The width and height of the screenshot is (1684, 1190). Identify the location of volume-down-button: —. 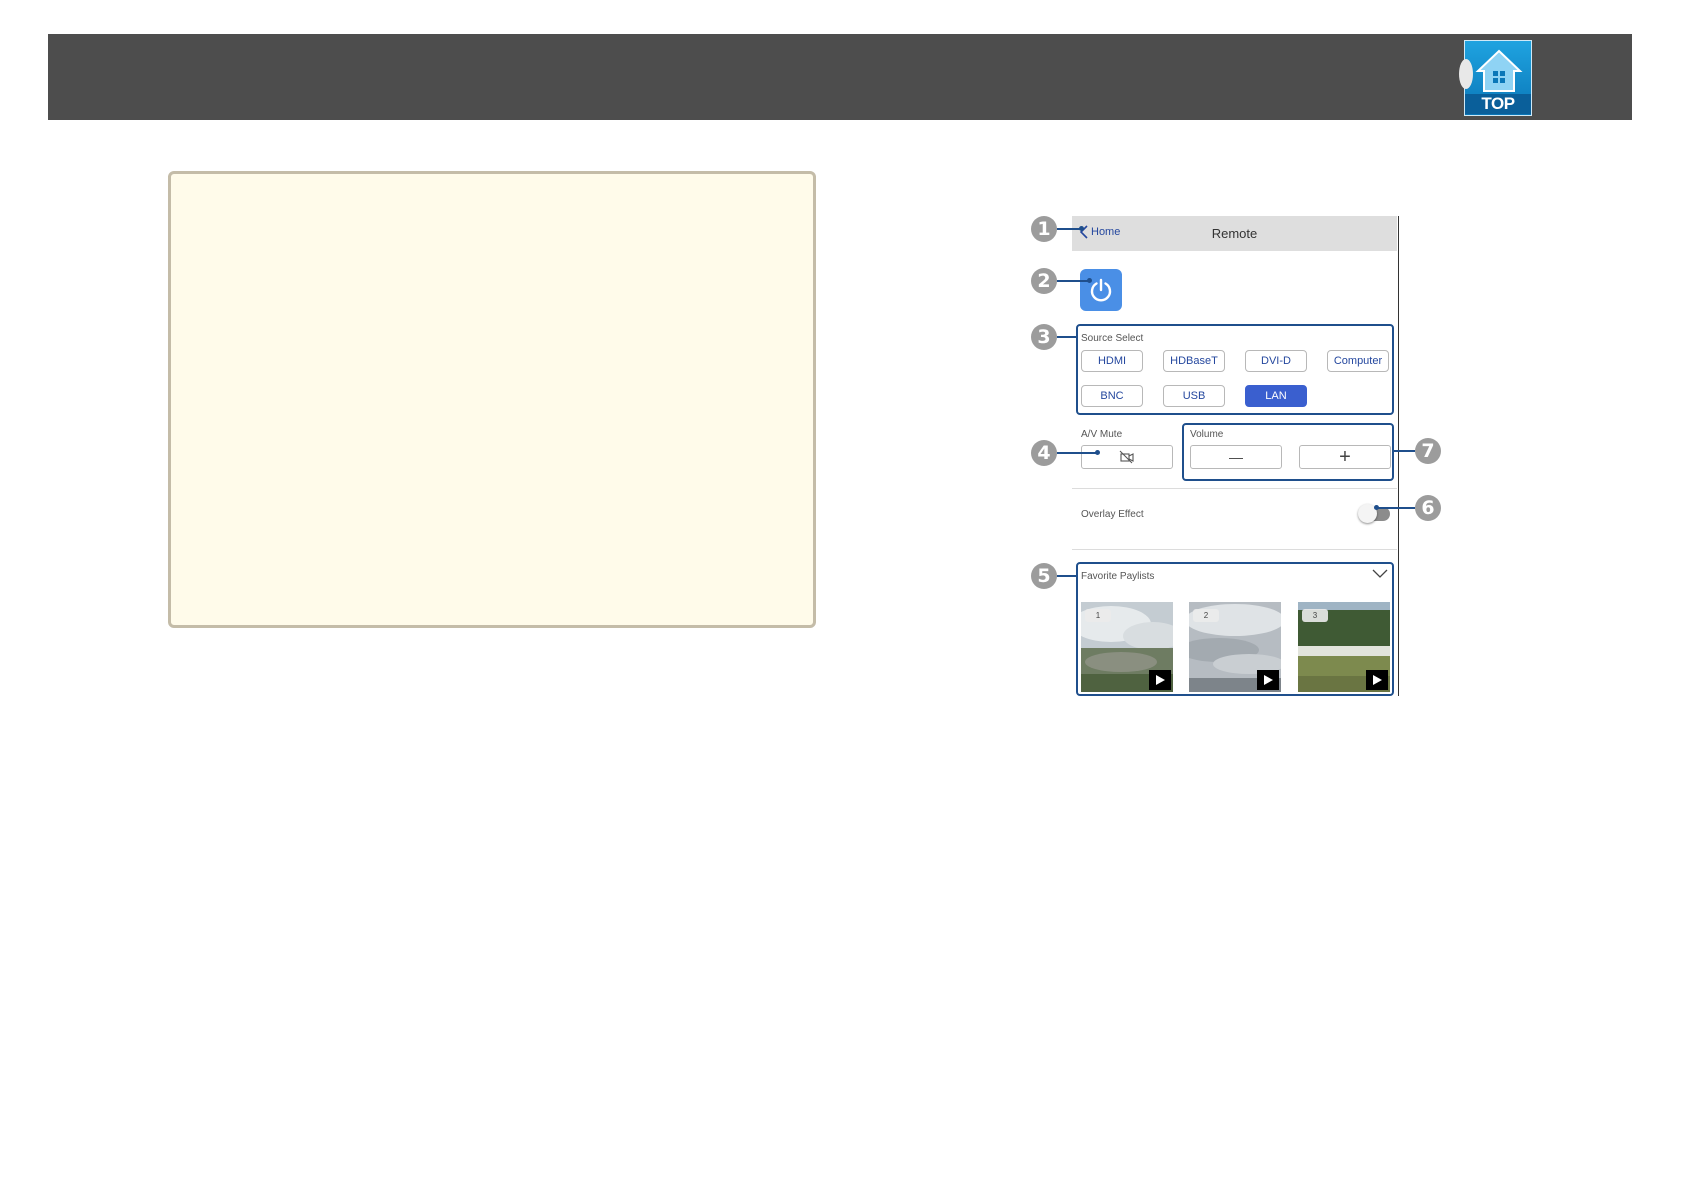
(1236, 457).